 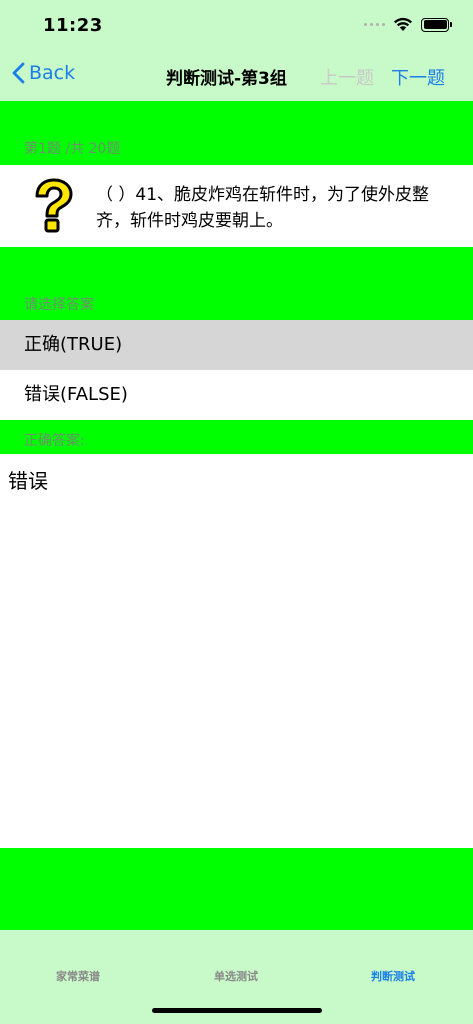 What do you see at coordinates (393, 976) in the screenshot?
I see `tab-true-false-test: 判断测试` at bounding box center [393, 976].